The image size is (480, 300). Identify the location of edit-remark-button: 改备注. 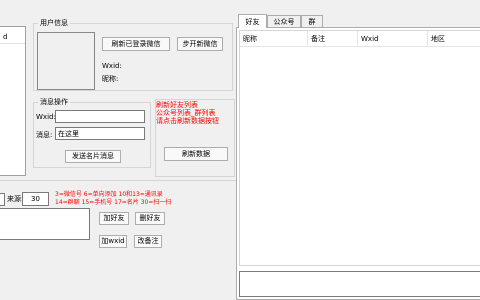
(148, 241).